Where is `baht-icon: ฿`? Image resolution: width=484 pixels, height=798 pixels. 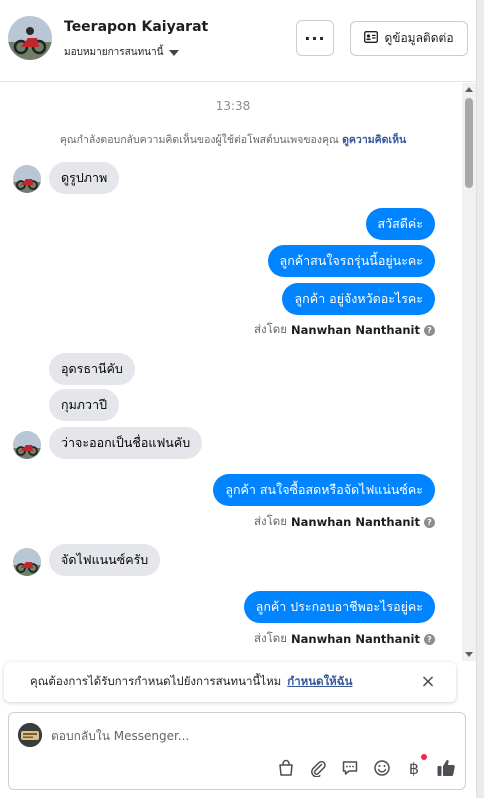 baht-icon: ฿ is located at coordinates (415, 766).